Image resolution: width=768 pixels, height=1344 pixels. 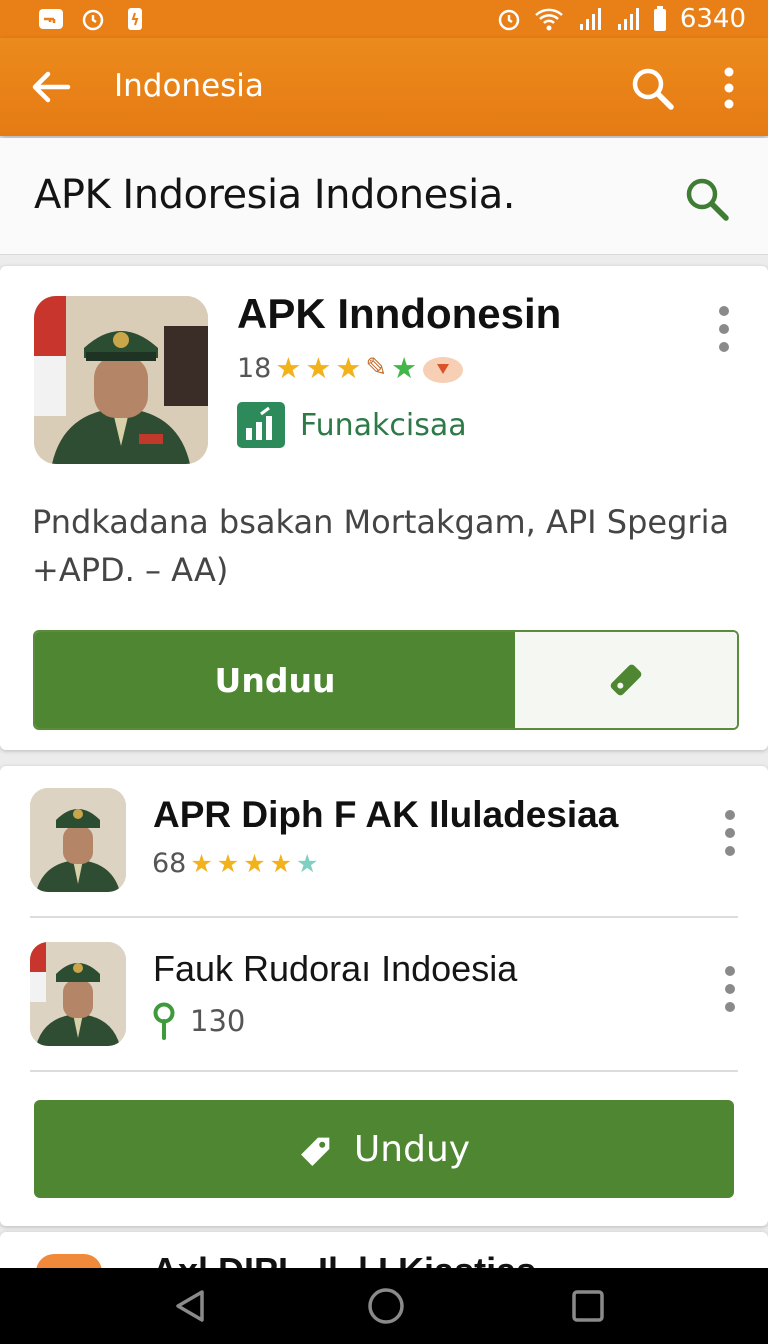 I want to click on battery-small-icon, so click(x=135, y=19).